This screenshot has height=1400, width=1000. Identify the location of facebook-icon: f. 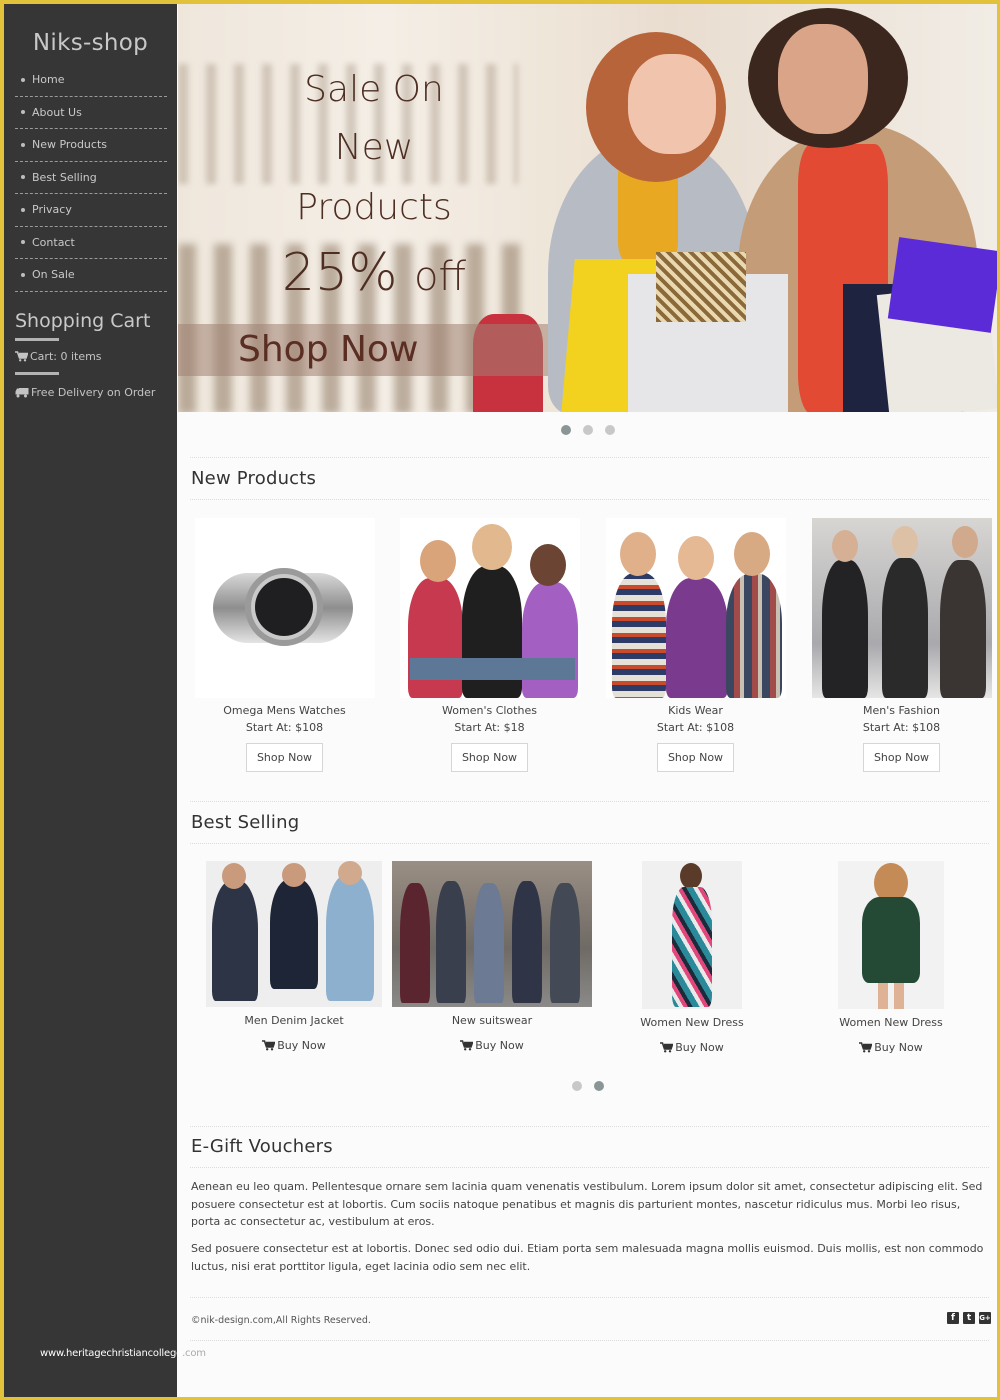
(953, 1318).